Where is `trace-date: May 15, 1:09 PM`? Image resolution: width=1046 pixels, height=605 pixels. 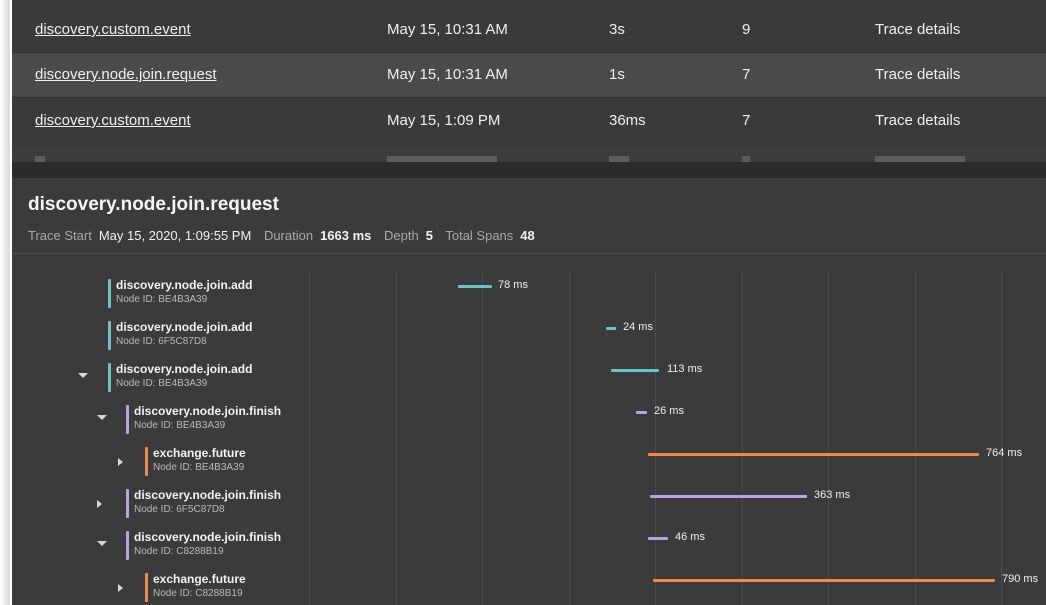 trace-date: May 15, 1:09 PM is located at coordinates (444, 120).